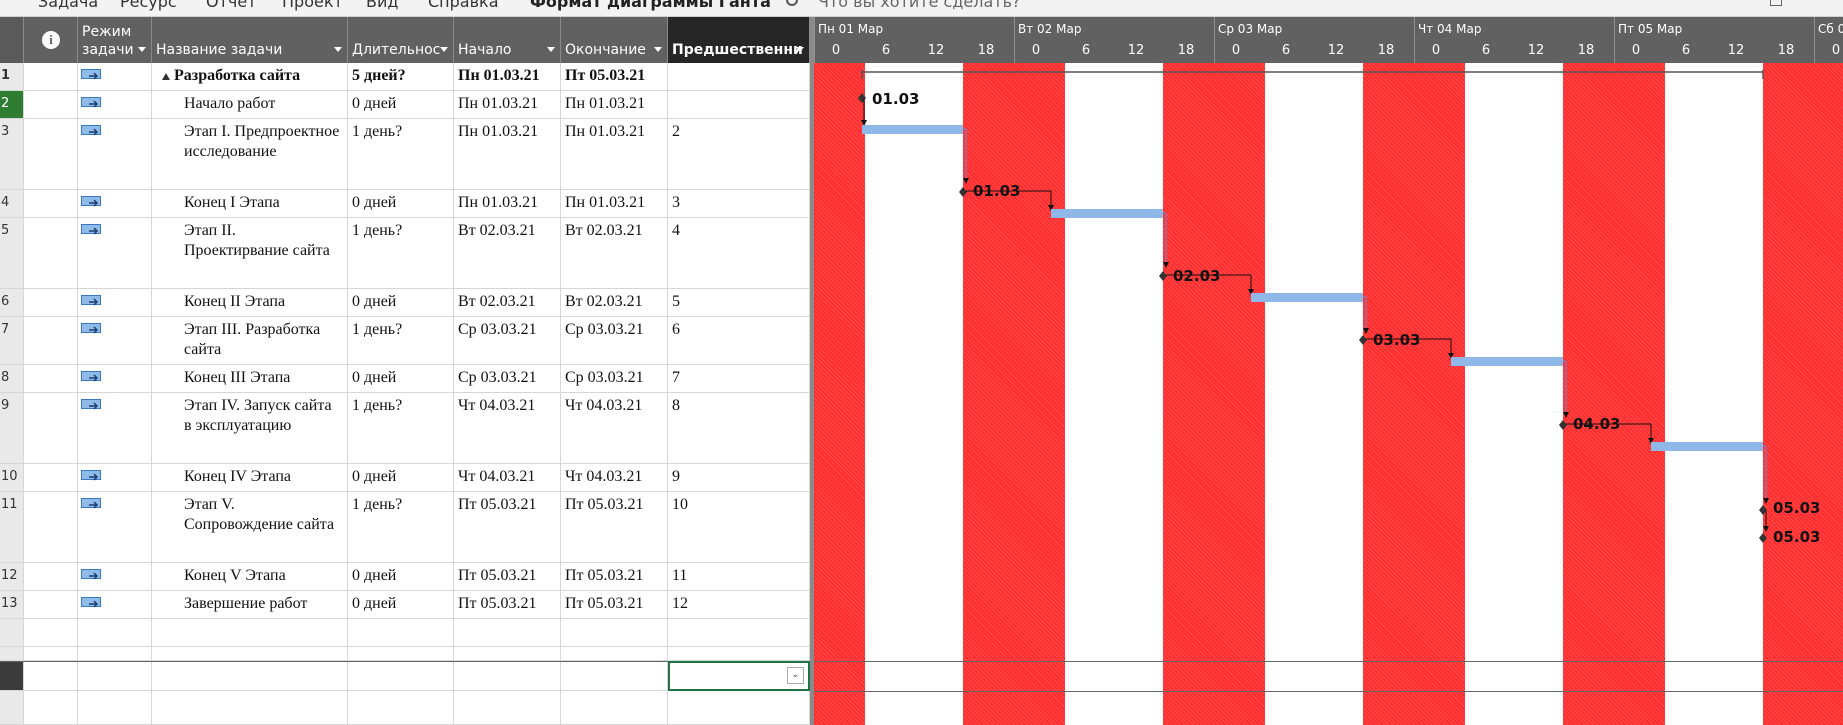 Image resolution: width=1843 pixels, height=725 pixels. What do you see at coordinates (250, 428) in the screenshot?
I see `task-name: Этап IV. Запуск сайта в эксплуатацию` at bounding box center [250, 428].